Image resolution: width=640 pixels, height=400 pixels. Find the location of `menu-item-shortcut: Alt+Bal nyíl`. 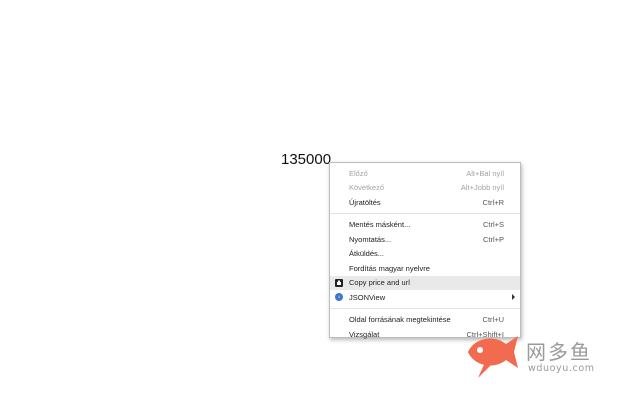

menu-item-shortcut: Alt+Bal nyíl is located at coordinates (485, 173).